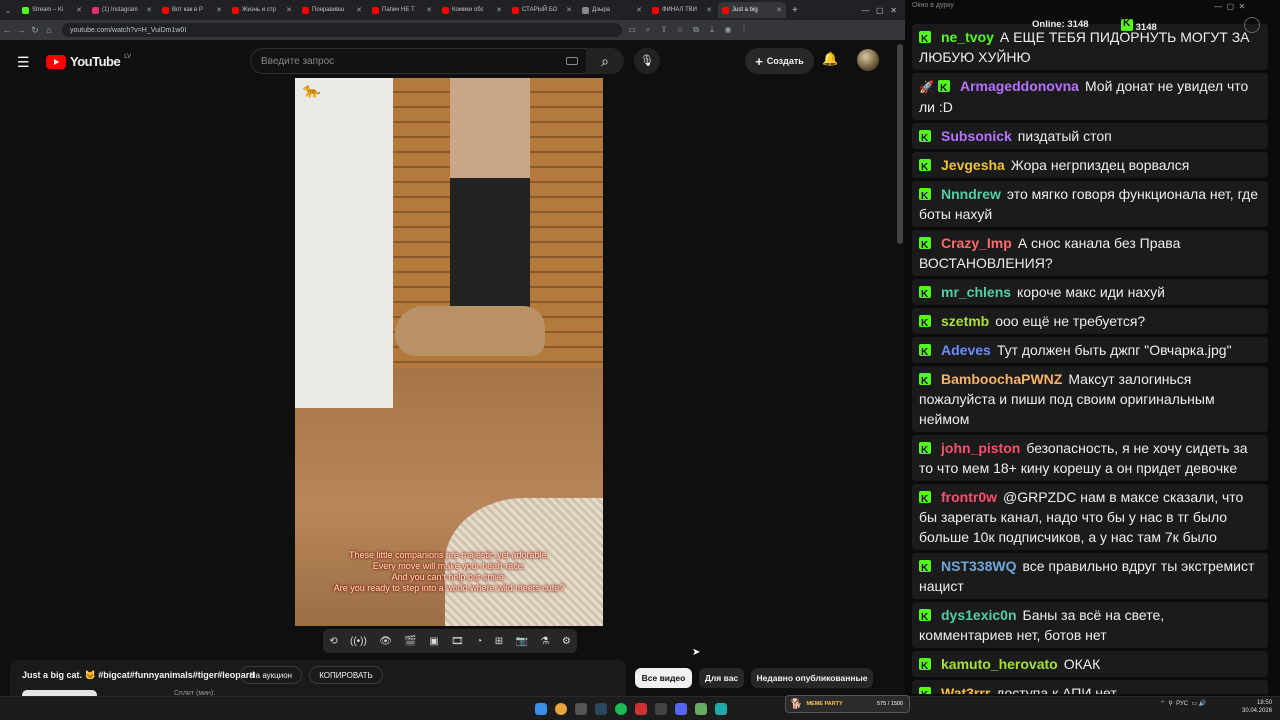  What do you see at coordinates (965, 321) in the screenshot?
I see `chat-username: szetmb` at bounding box center [965, 321].